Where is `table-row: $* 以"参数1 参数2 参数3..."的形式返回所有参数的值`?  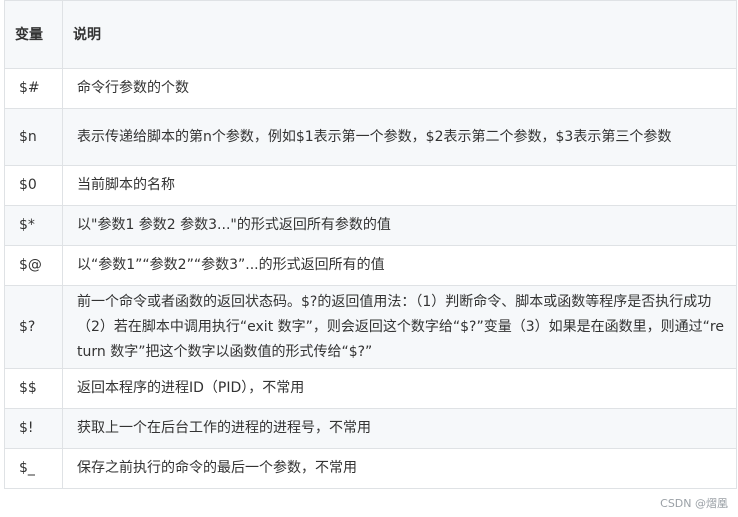 table-row: $* 以"参数1 参数2 参数3..."的形式返回所有参数的值 is located at coordinates (370, 225).